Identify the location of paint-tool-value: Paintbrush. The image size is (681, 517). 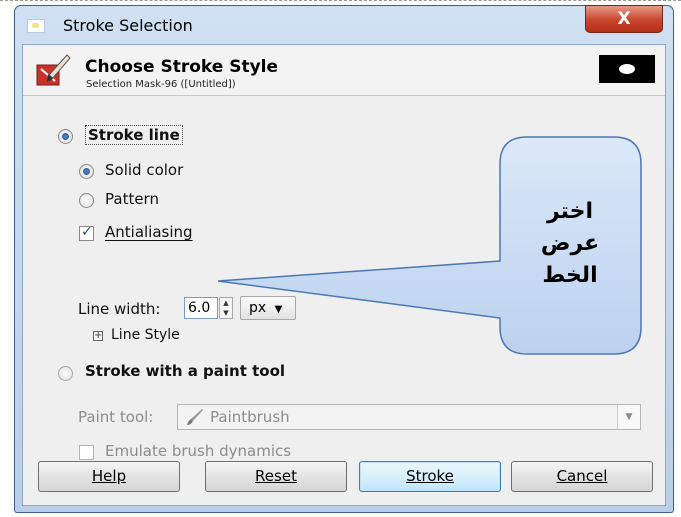
(250, 417).